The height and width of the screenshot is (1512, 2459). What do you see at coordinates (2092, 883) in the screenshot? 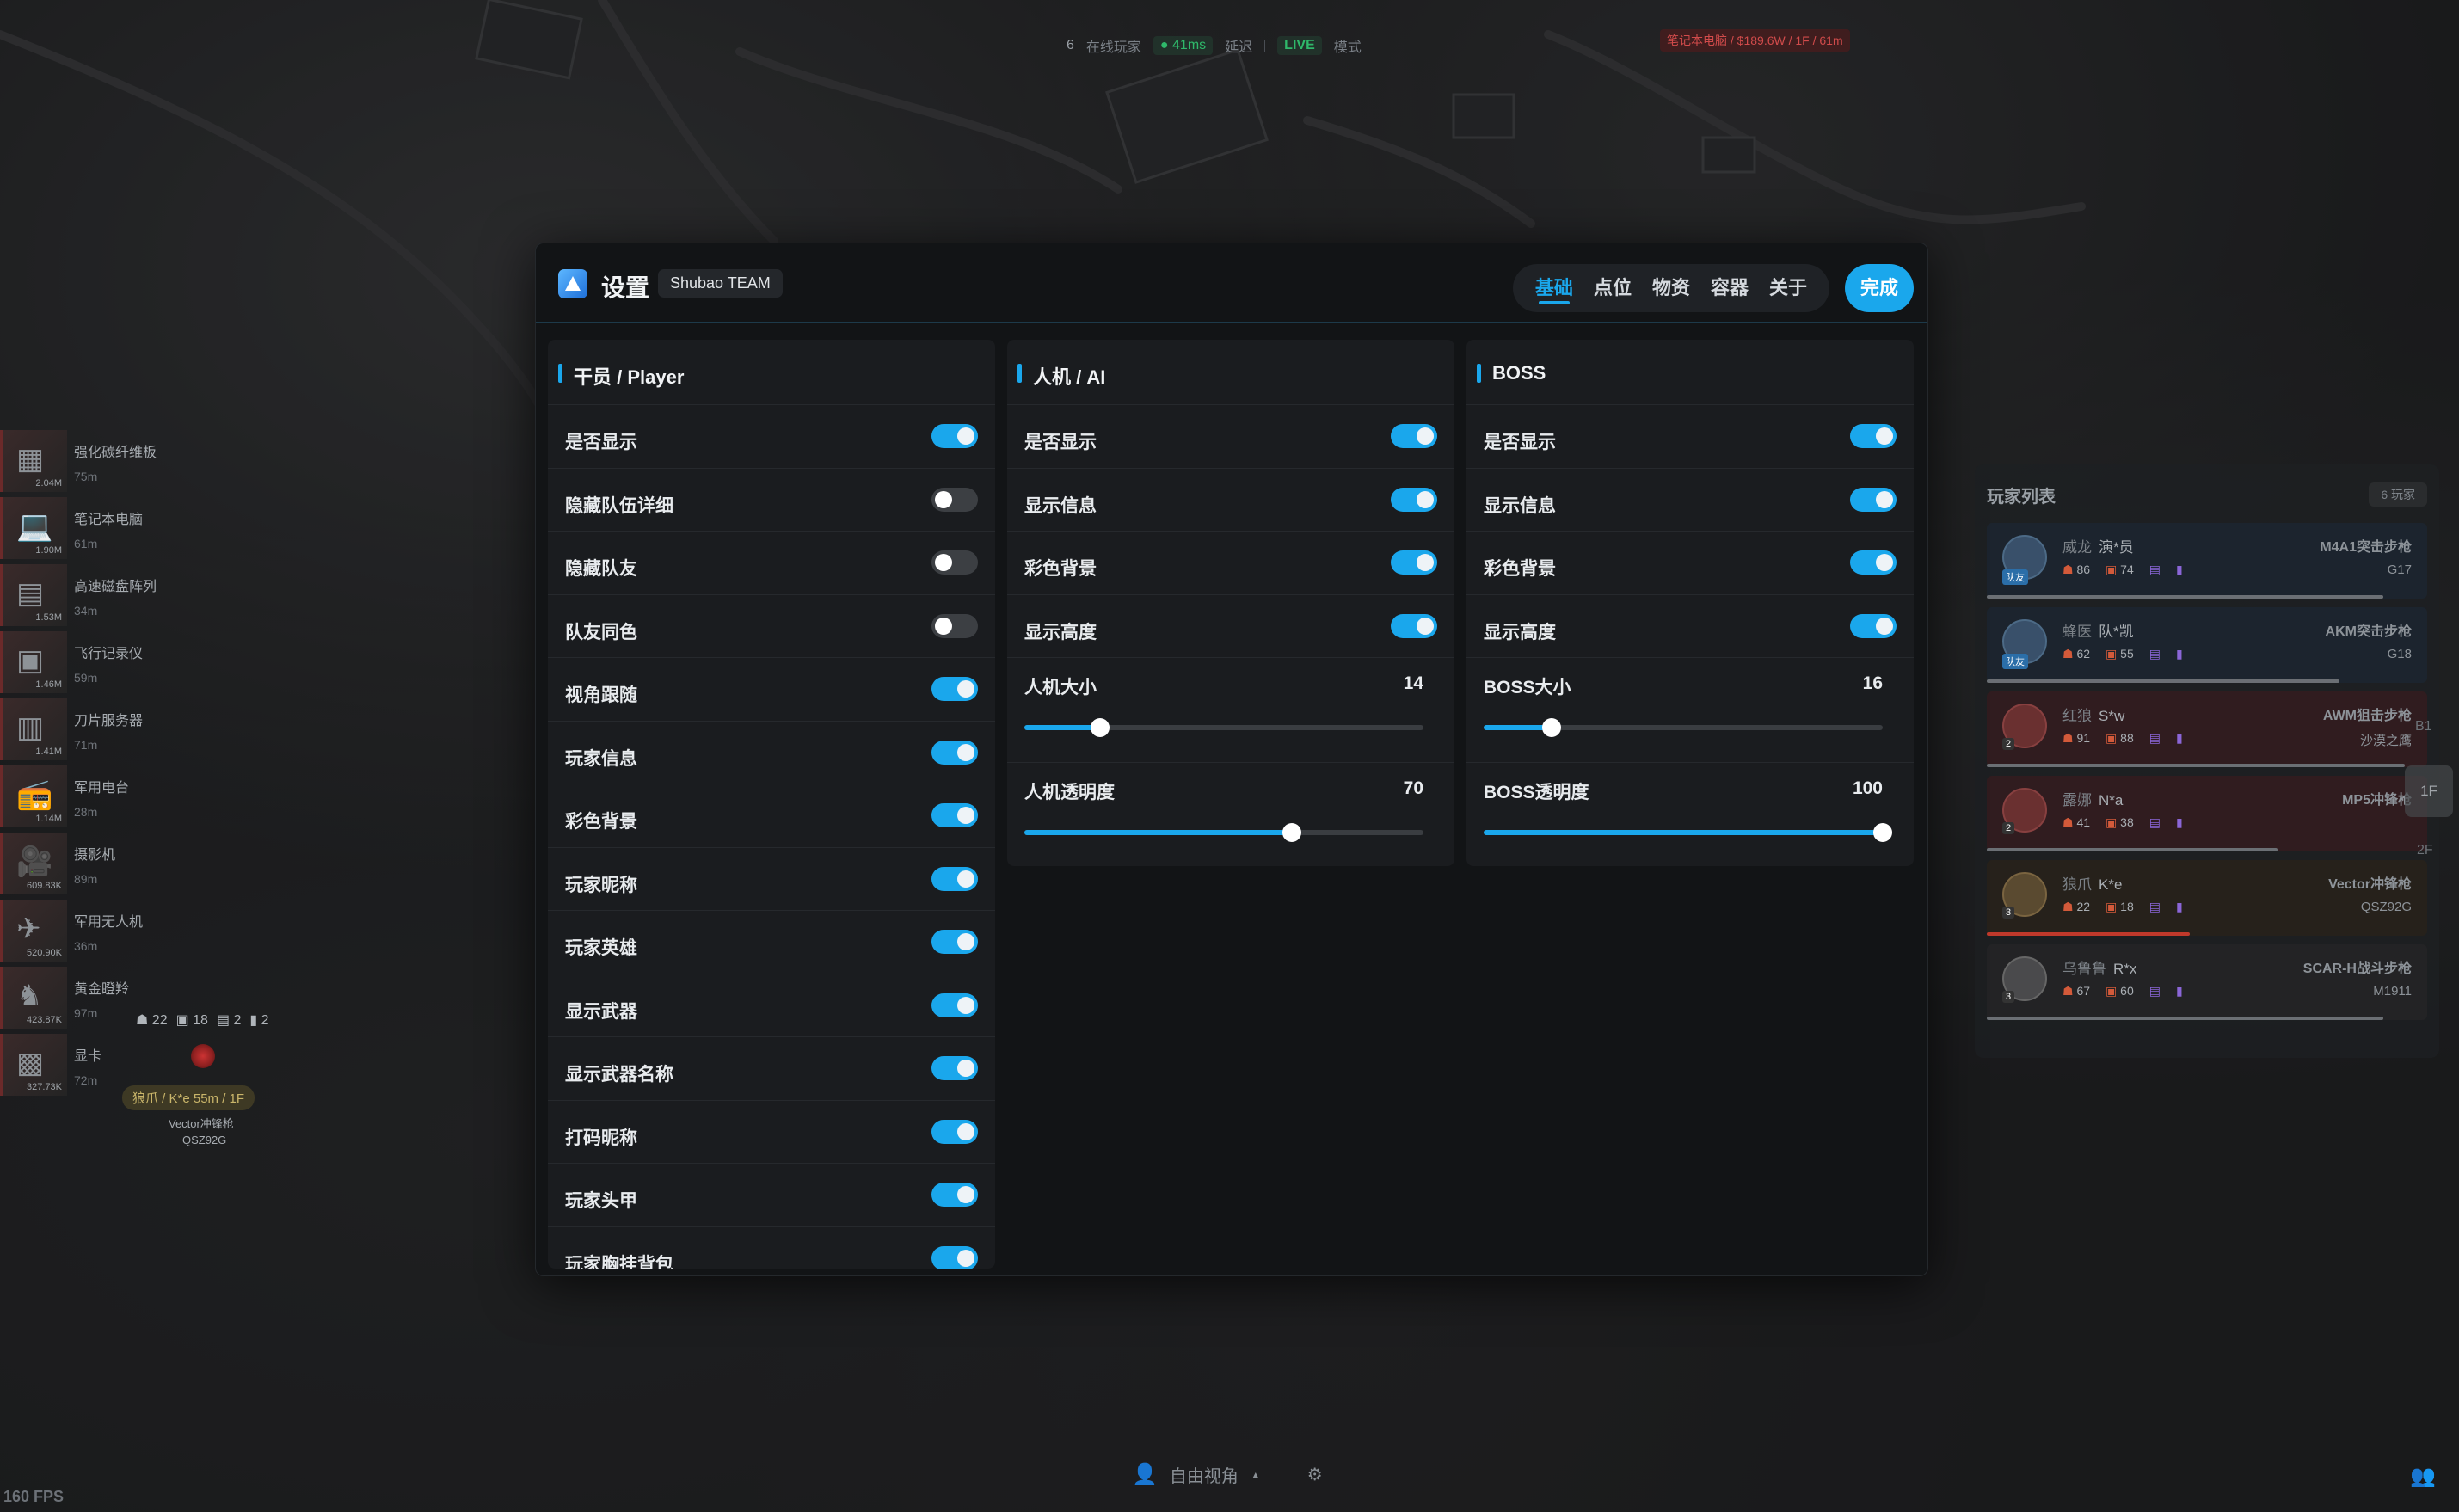
I see `player-name: 狼爪 K*e` at bounding box center [2092, 883].